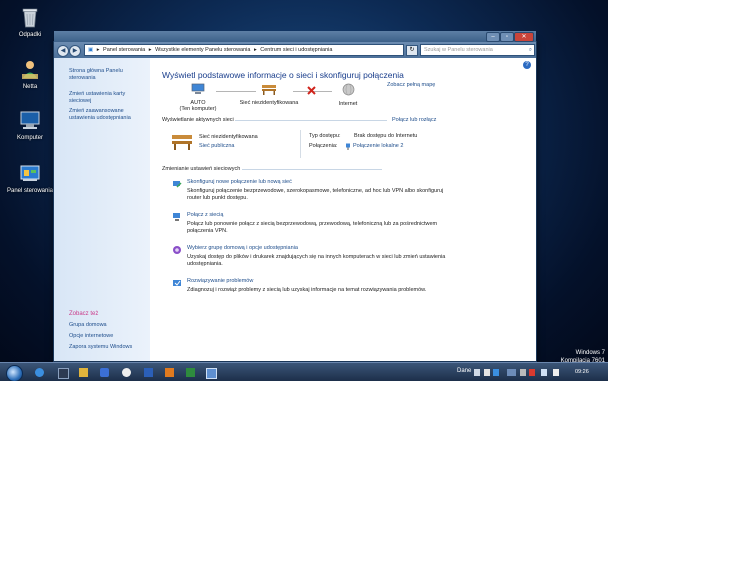  I want to click on breadcrumb-item: Wszystkie elementy Panelu sterowania, so click(202, 50).